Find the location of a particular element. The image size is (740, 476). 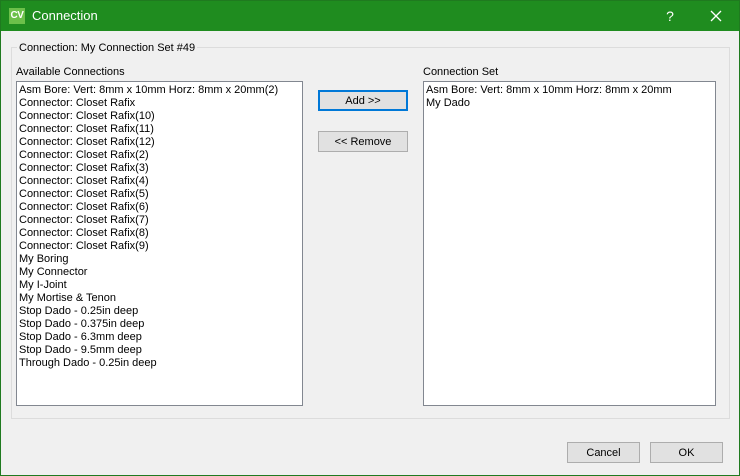

remove-button: << Remove is located at coordinates (363, 141).